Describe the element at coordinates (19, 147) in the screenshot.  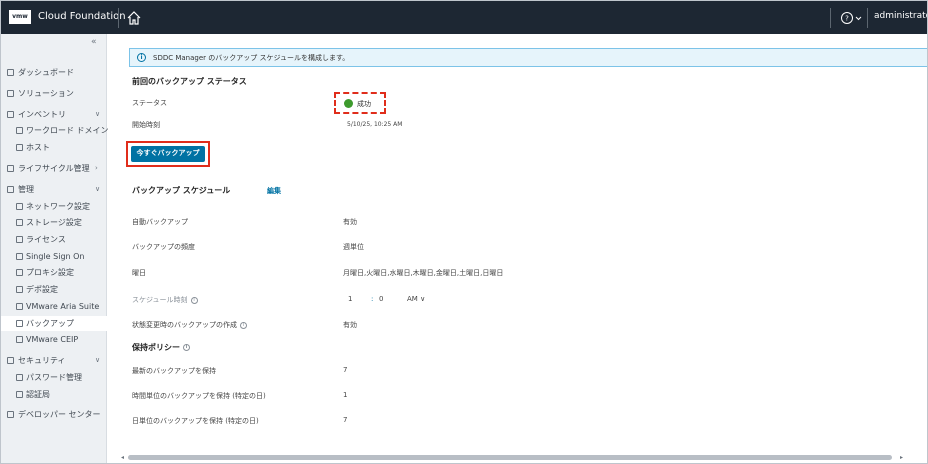
I see `host-icon` at that location.